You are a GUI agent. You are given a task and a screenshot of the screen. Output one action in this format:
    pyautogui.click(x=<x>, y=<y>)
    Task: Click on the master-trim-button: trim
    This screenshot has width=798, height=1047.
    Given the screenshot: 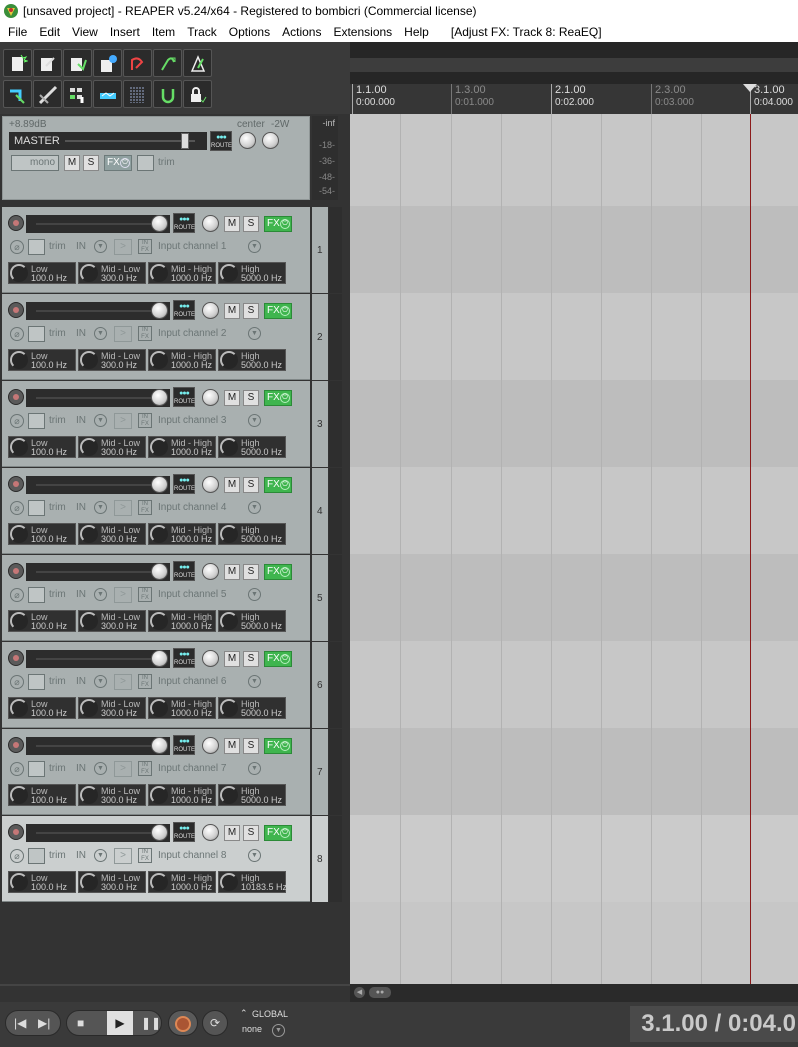 What is the action you would take?
    pyautogui.click(x=158, y=163)
    